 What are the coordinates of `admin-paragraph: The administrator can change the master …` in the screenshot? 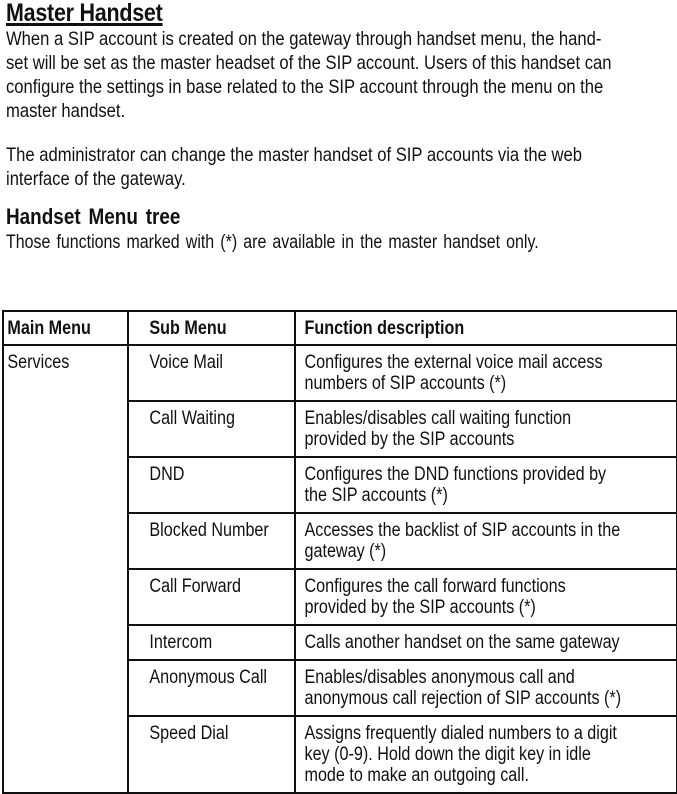 It's located at (340, 167).